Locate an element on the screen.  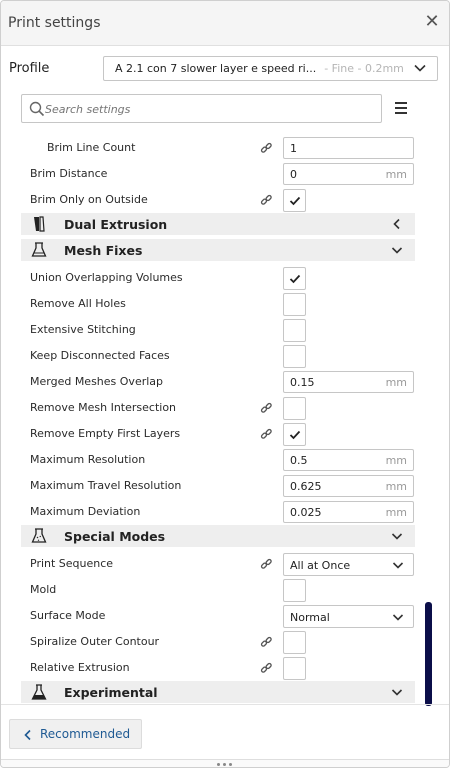
search-box is located at coordinates (201, 108).